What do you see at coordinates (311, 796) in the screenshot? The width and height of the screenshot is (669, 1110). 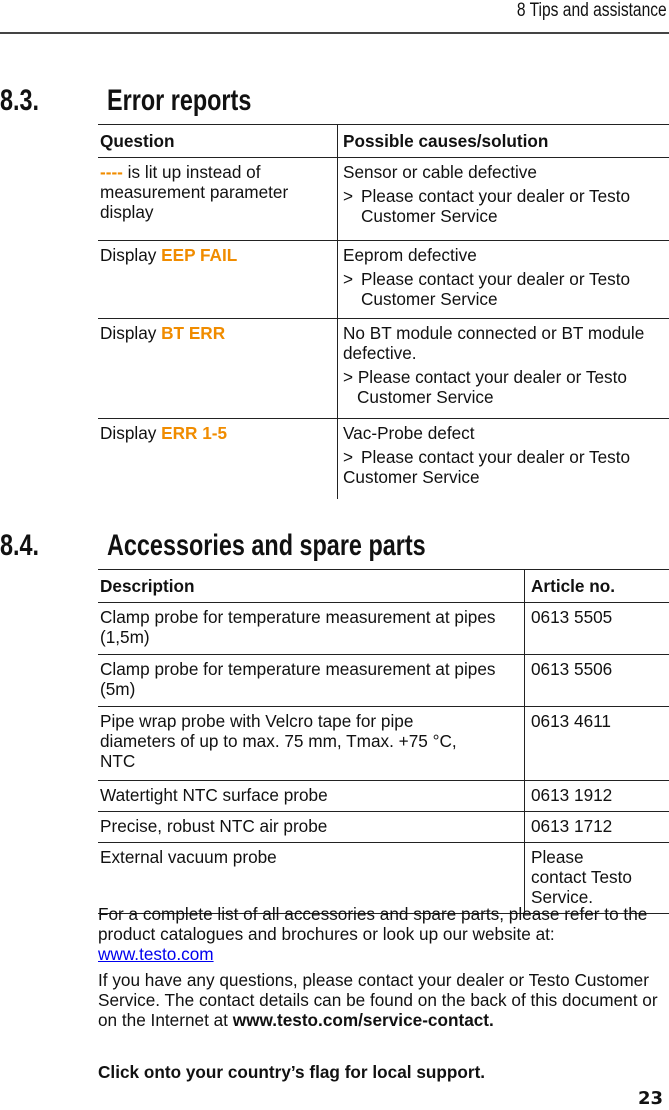 I see `description-cell: Watertight NTC surface probe` at bounding box center [311, 796].